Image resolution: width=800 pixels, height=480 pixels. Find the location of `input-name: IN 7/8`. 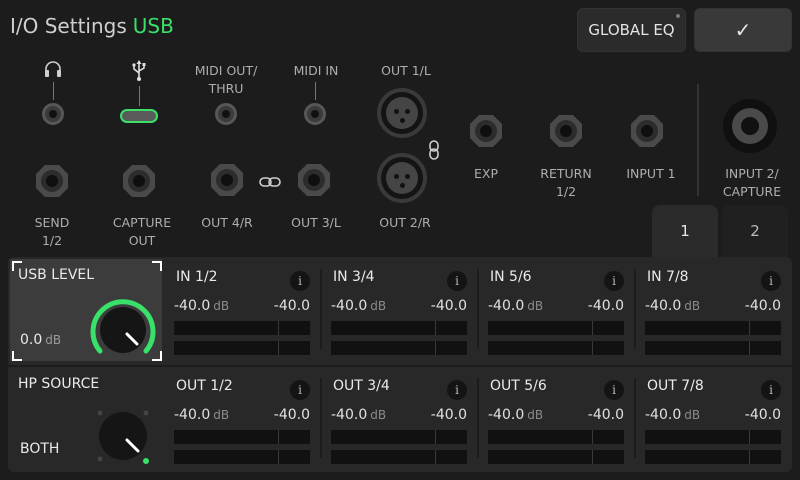

input-name: IN 7/8 is located at coordinates (668, 277).